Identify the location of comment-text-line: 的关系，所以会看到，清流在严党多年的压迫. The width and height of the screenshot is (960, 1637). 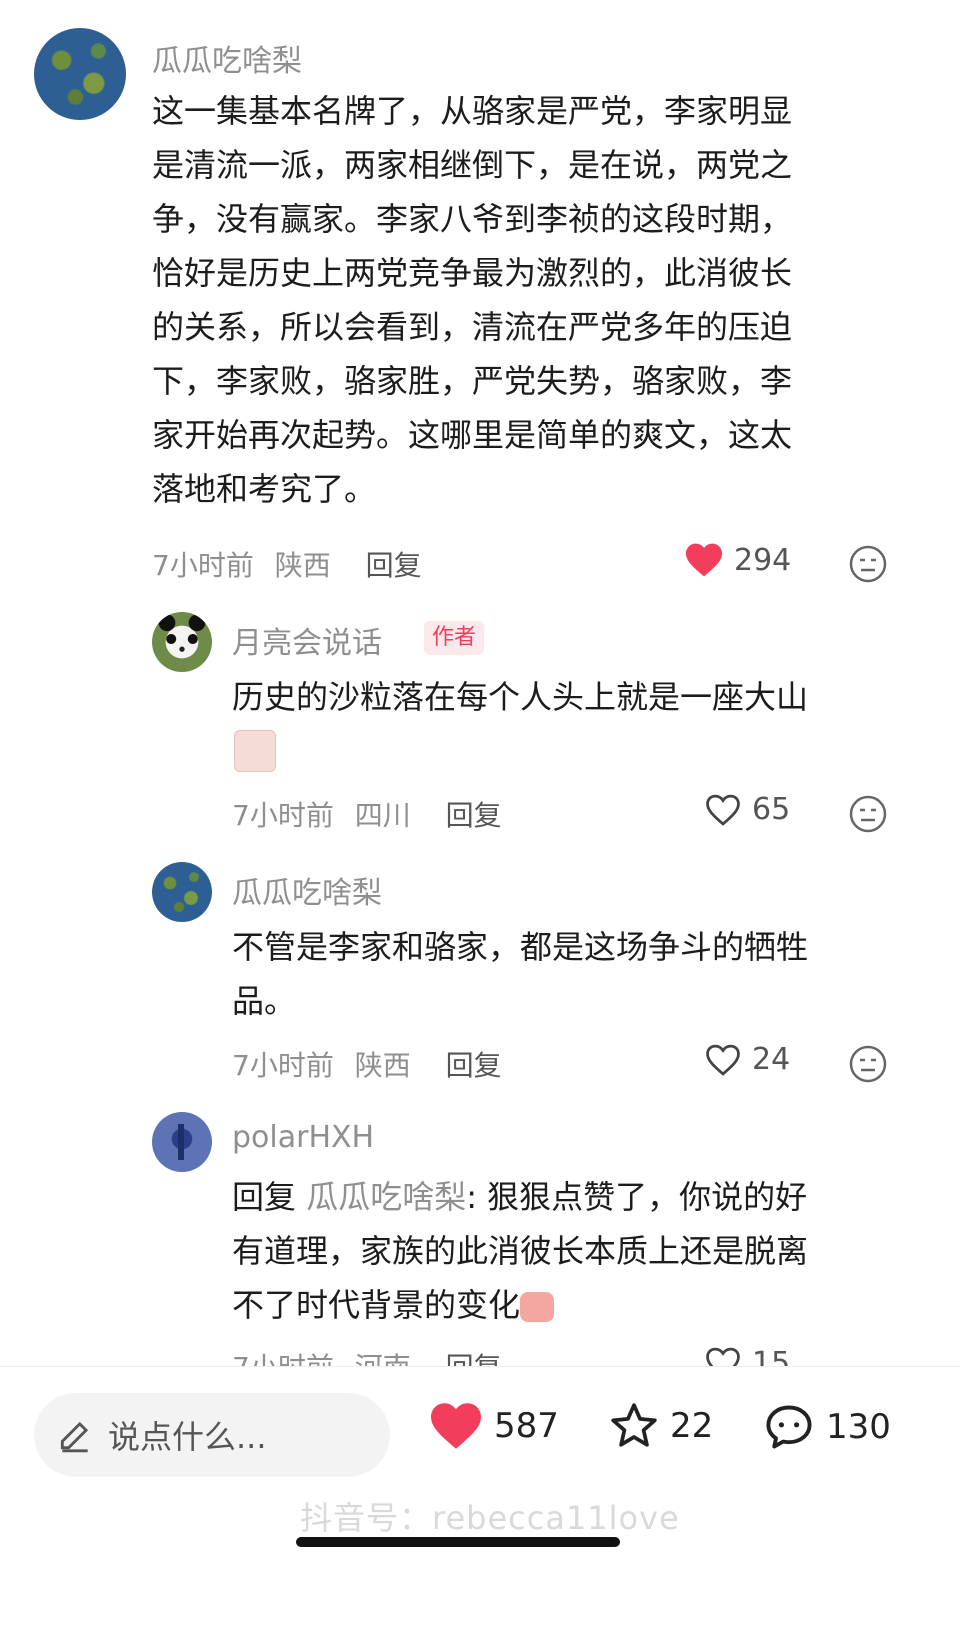
(472, 327).